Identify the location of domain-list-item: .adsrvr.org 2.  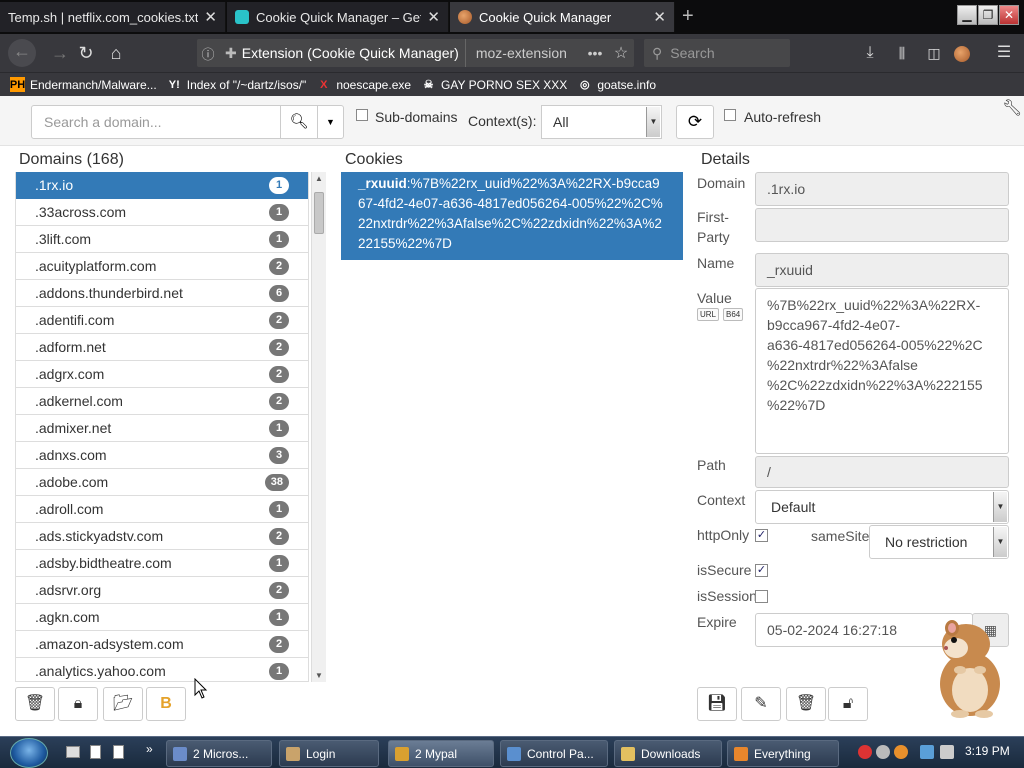
(162, 590).